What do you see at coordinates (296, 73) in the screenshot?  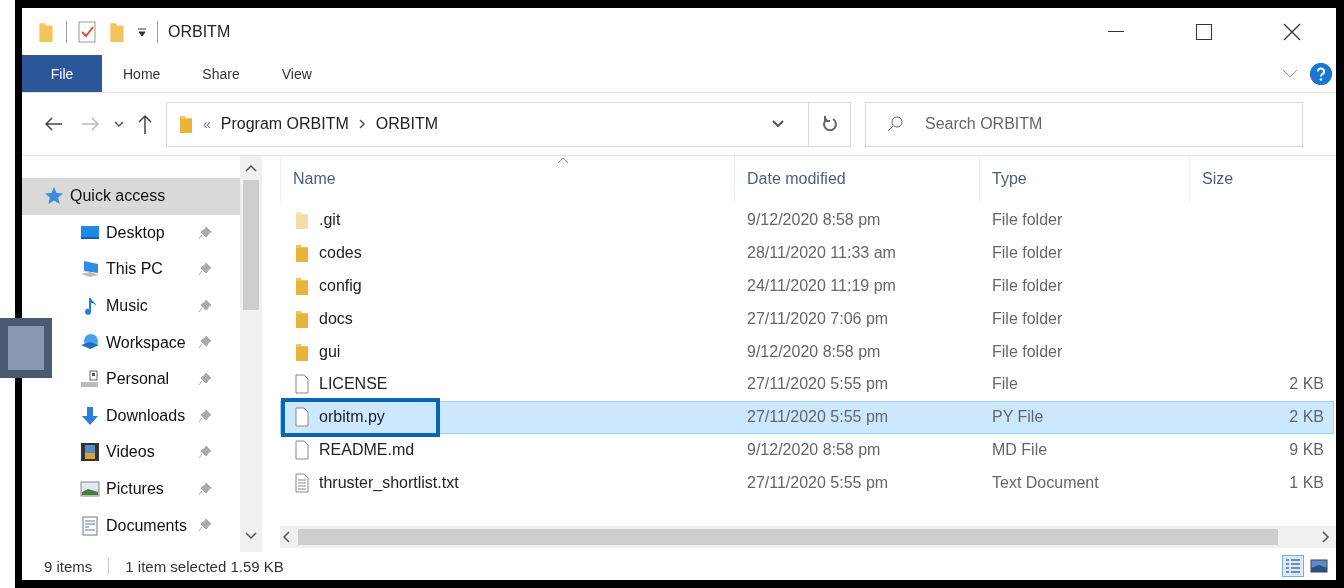 I see `ribbon-tab: View` at bounding box center [296, 73].